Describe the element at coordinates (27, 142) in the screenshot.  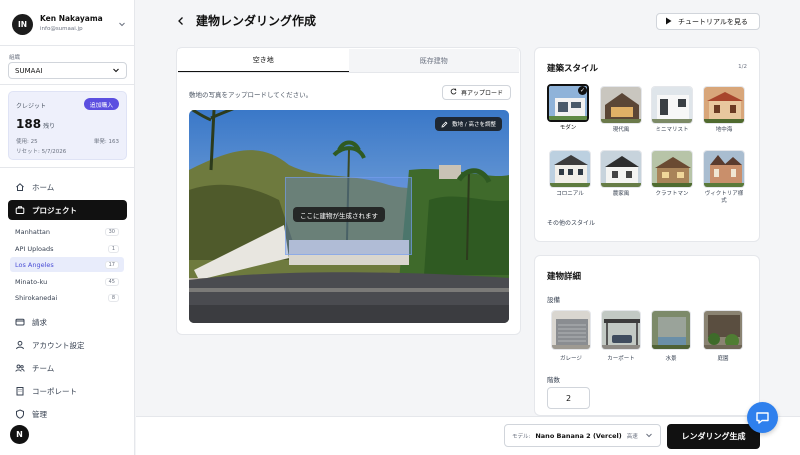
I see `credit-used: 使用: 25` at that location.